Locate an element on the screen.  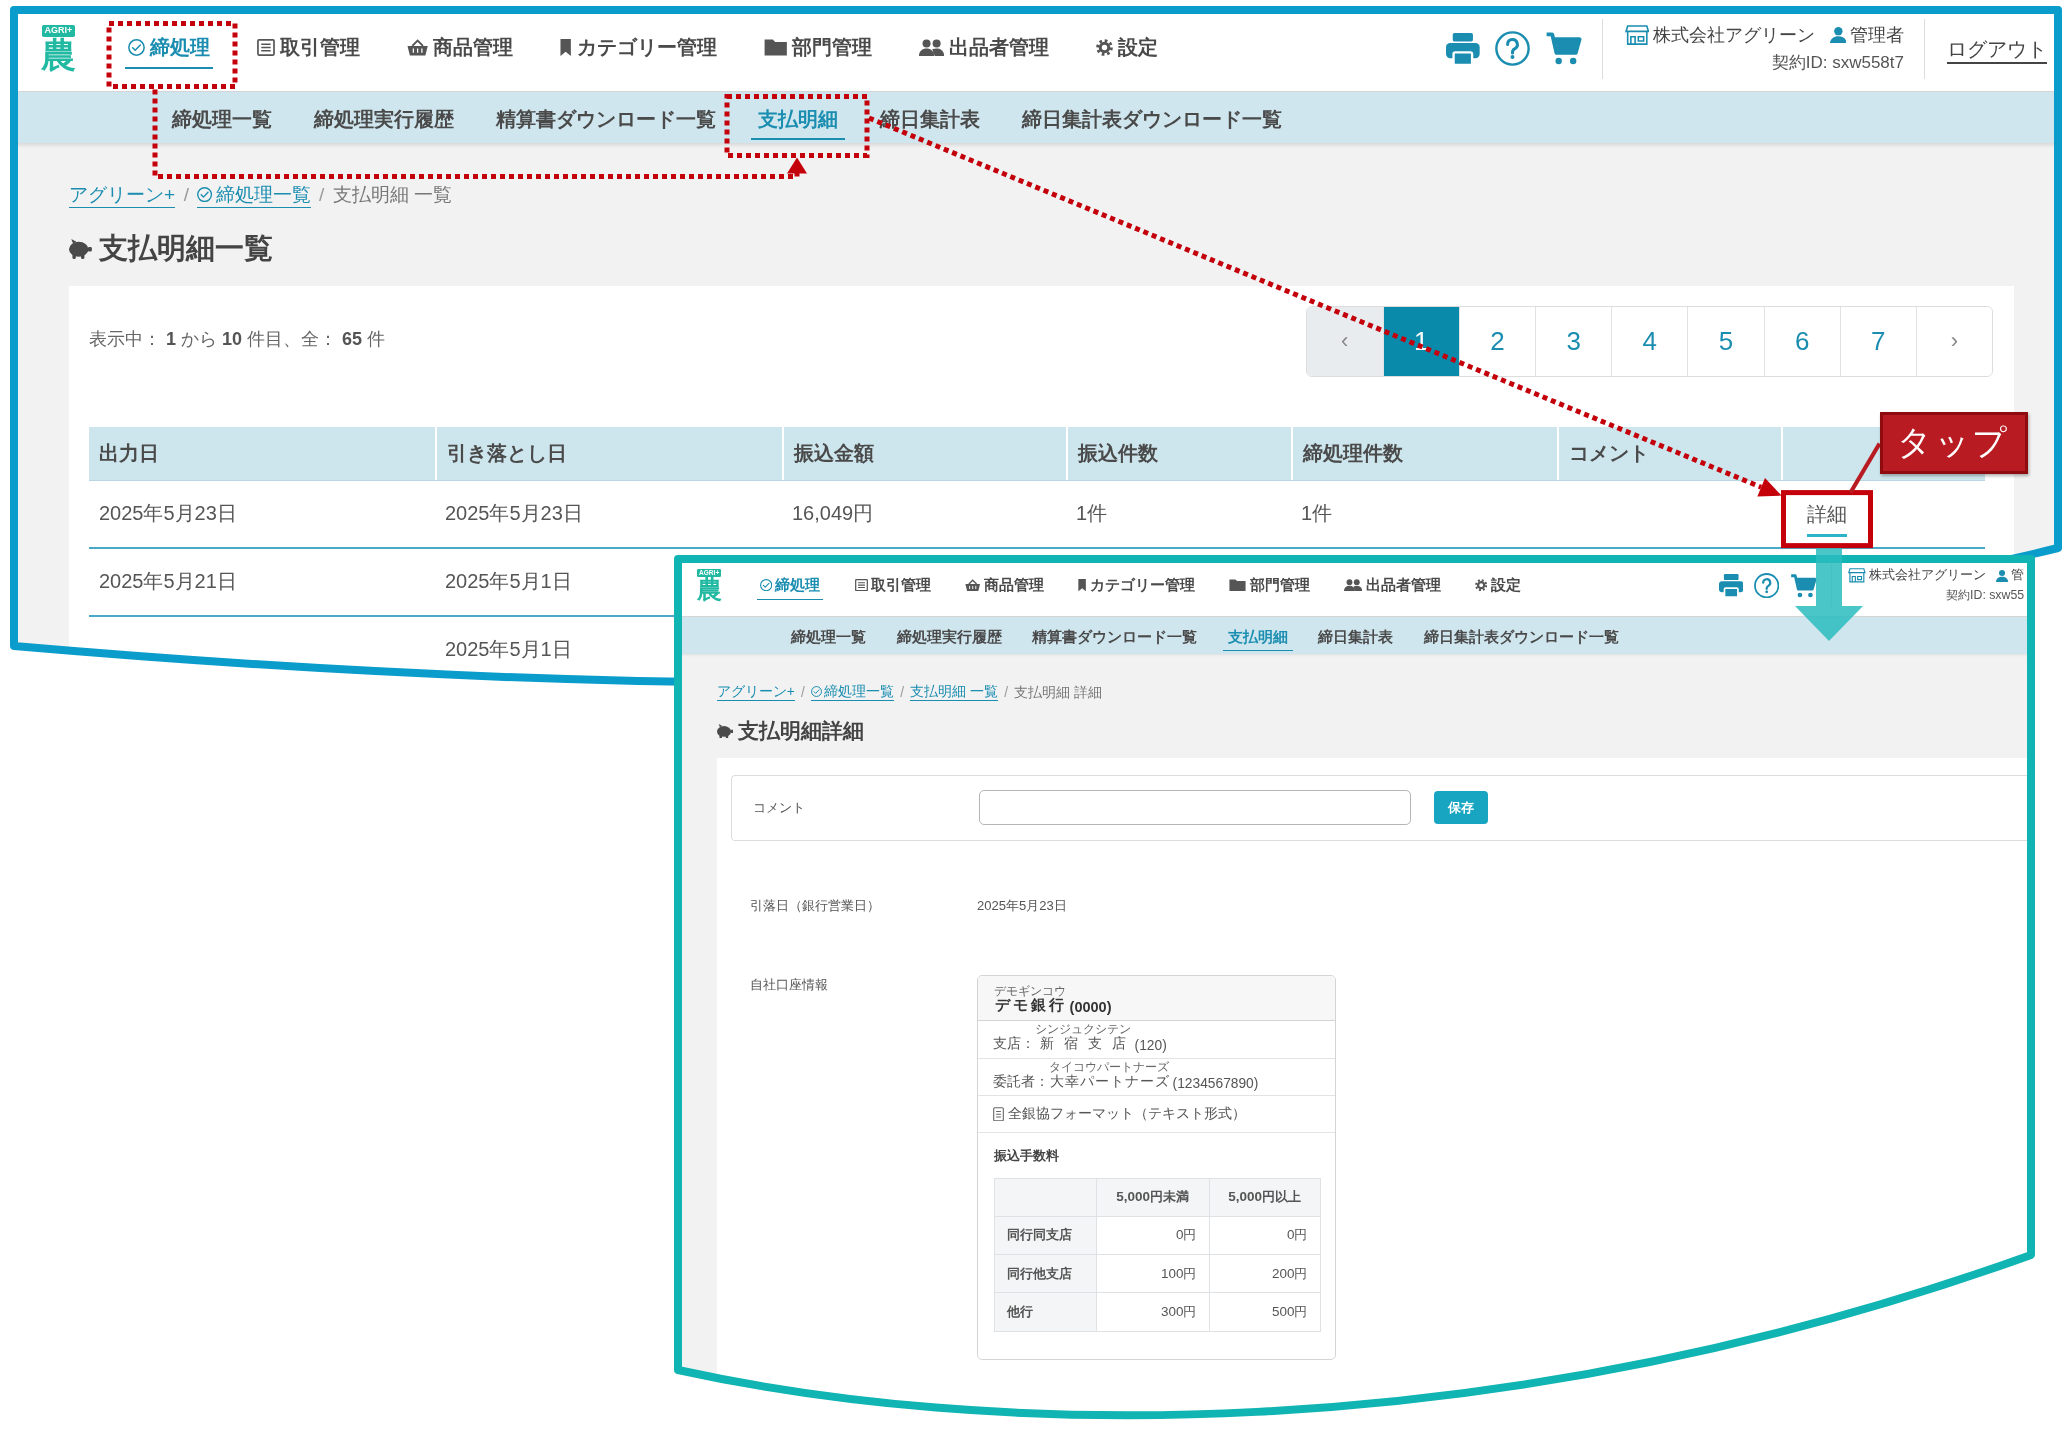
folder-icon is located at coordinates (775, 47).